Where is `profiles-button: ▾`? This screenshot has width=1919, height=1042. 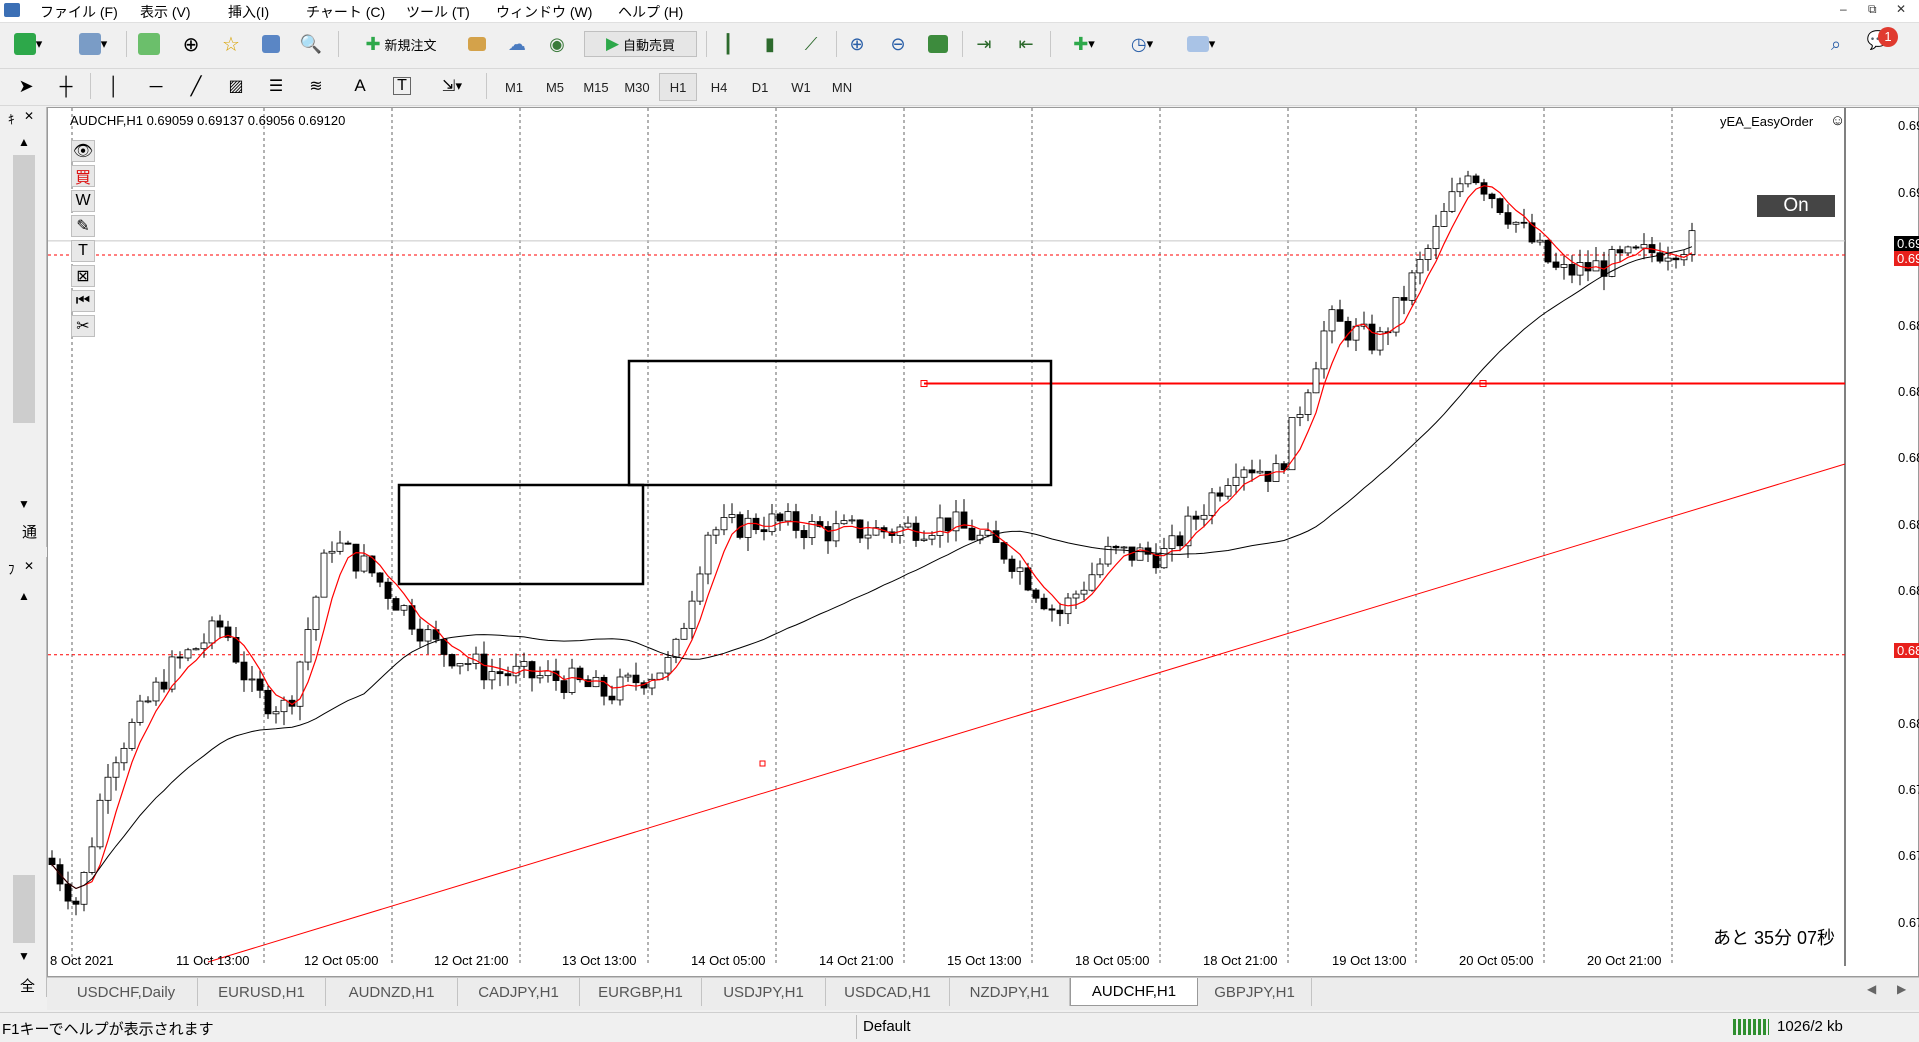 profiles-button: ▾ is located at coordinates (93, 44).